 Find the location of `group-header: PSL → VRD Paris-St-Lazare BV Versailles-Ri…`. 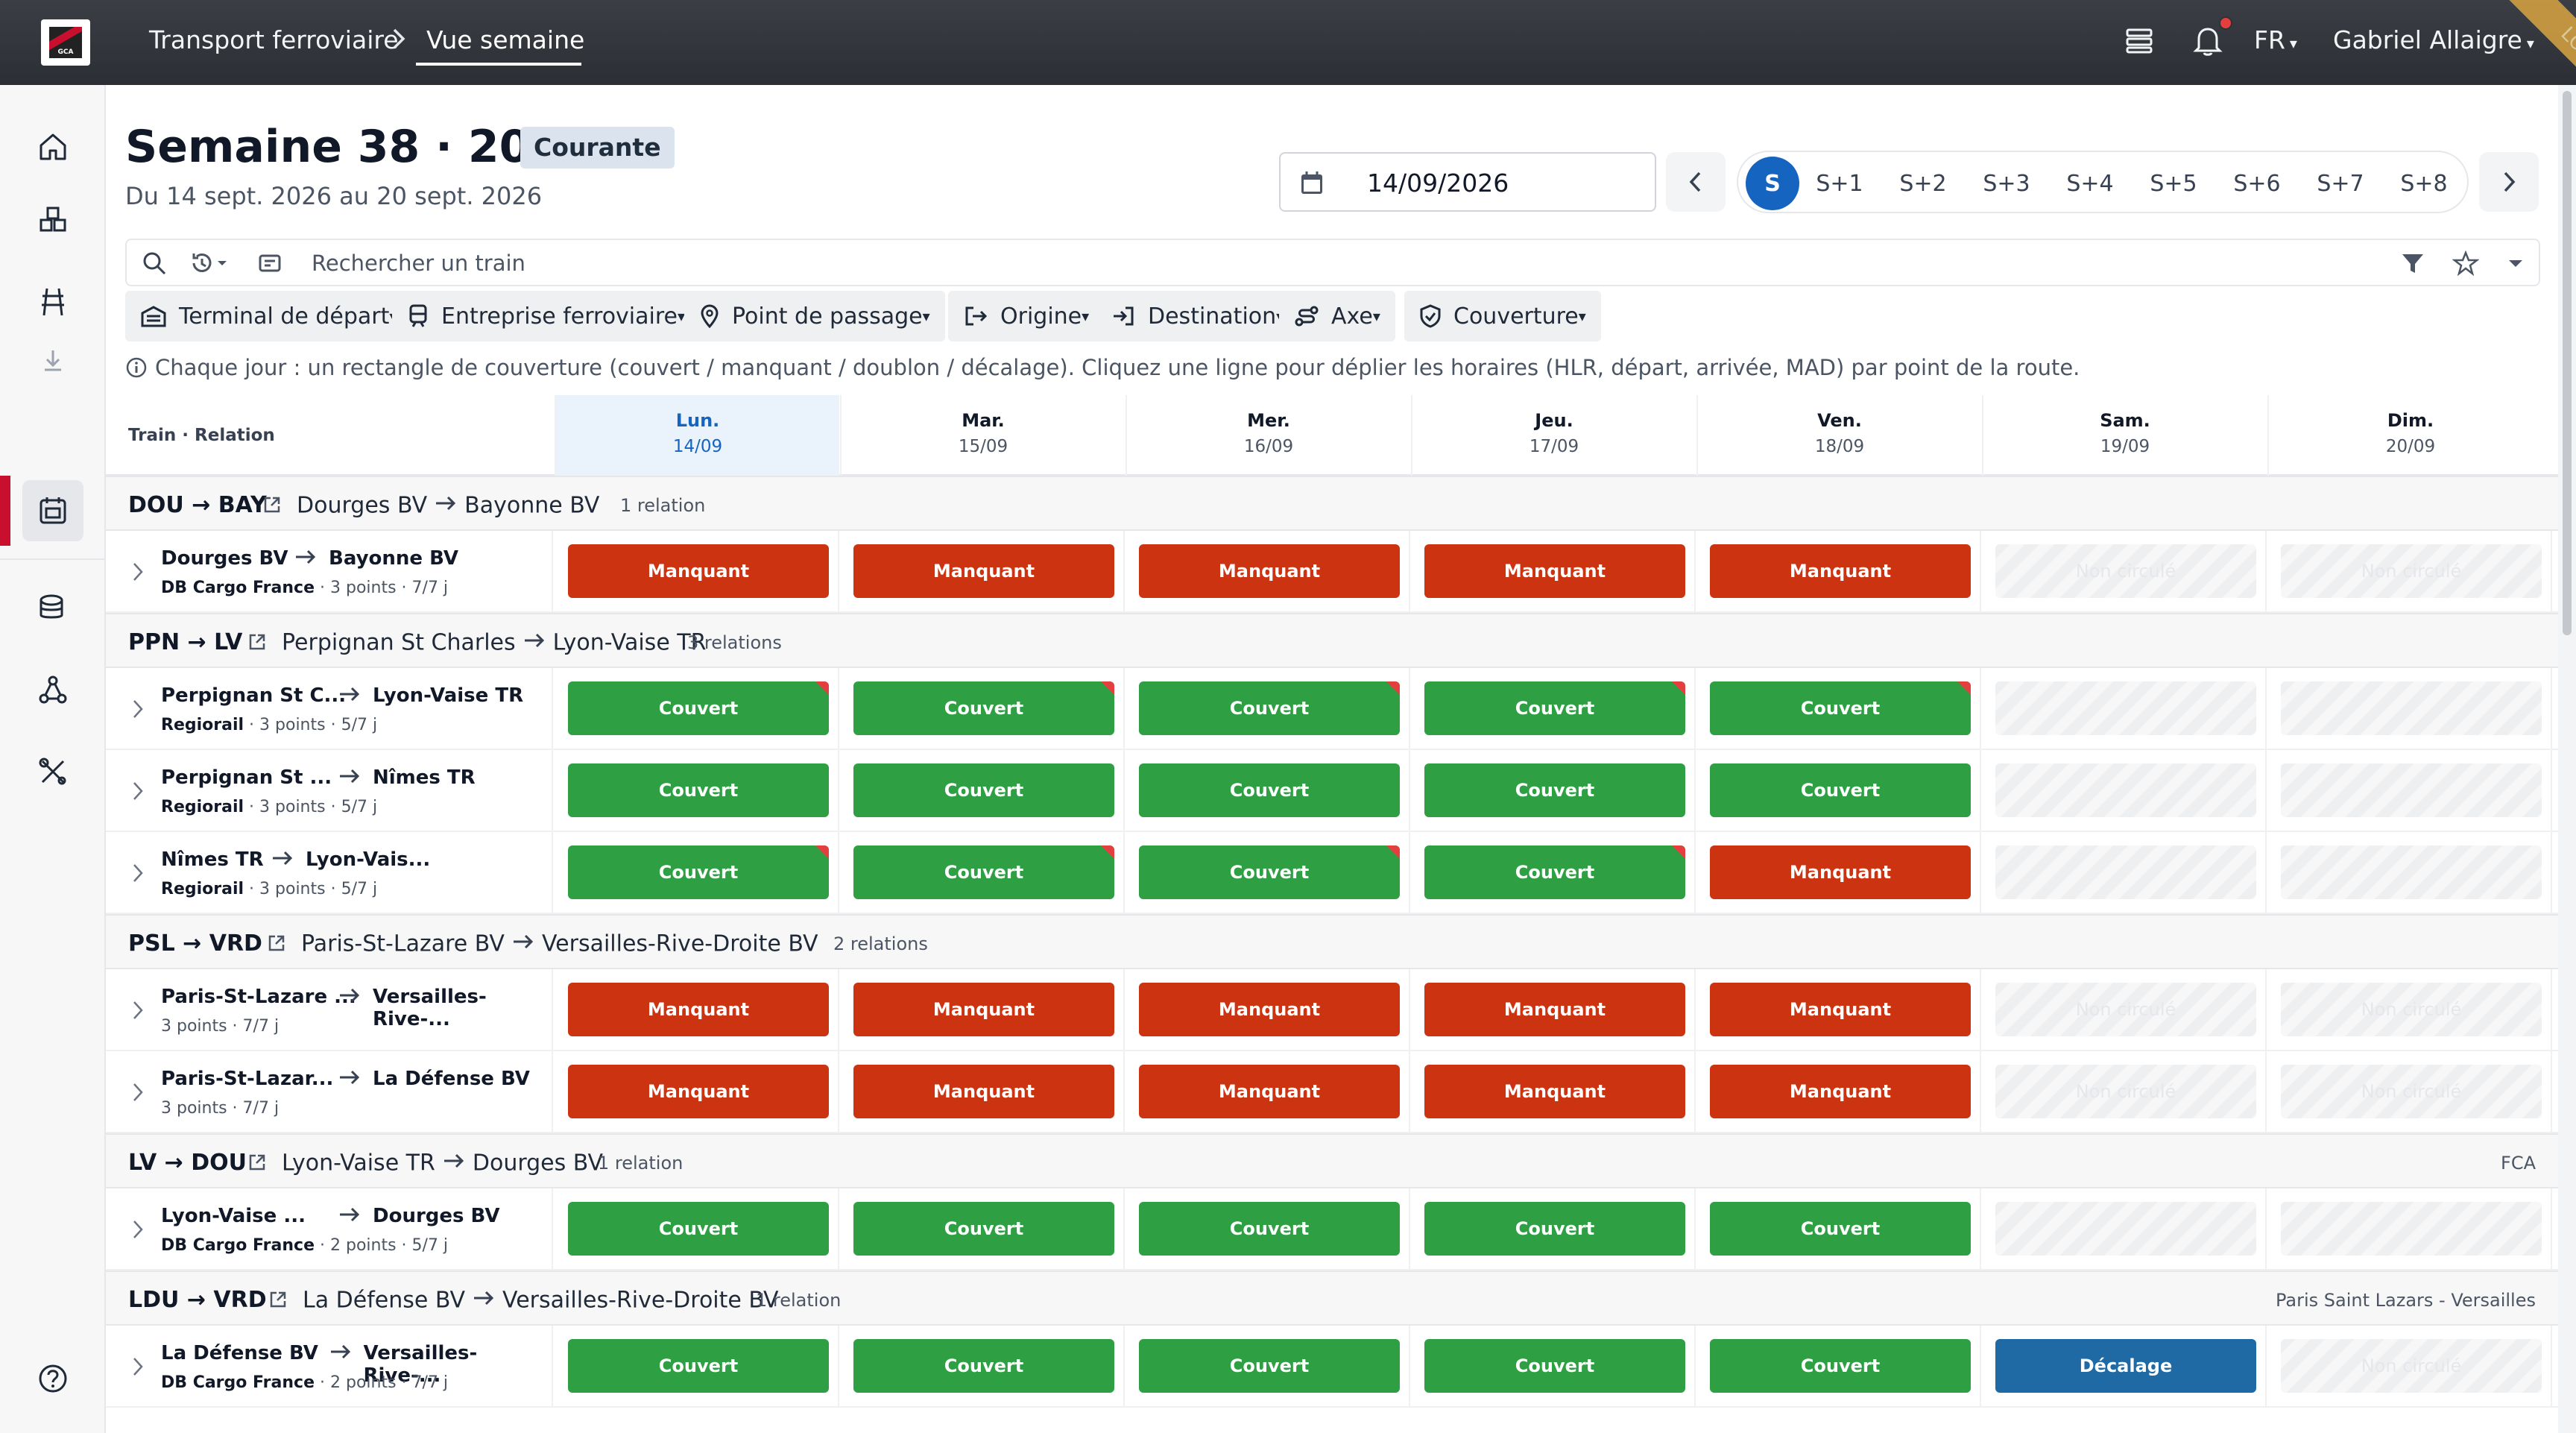

group-header: PSL → VRD Paris-St-Lazare BV Versailles-Ri… is located at coordinates (1332, 941).